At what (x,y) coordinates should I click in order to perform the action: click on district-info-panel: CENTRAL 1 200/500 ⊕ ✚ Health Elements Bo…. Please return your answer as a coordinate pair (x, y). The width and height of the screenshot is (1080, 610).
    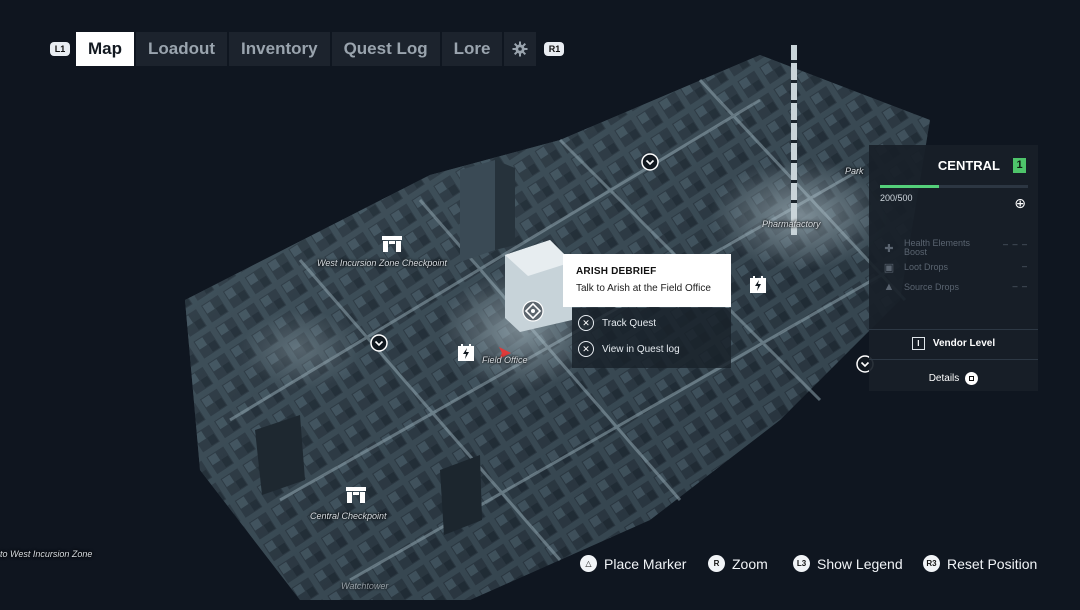
    Looking at the image, I should click on (953, 268).